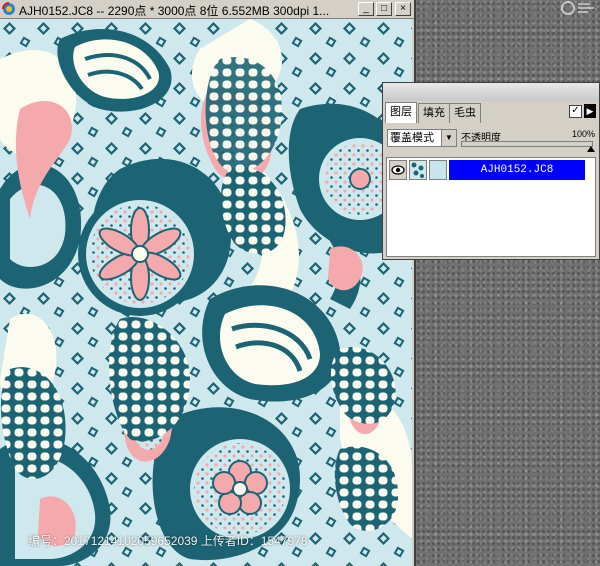 The height and width of the screenshot is (566, 600). I want to click on tab-layers: 图层, so click(401, 112).